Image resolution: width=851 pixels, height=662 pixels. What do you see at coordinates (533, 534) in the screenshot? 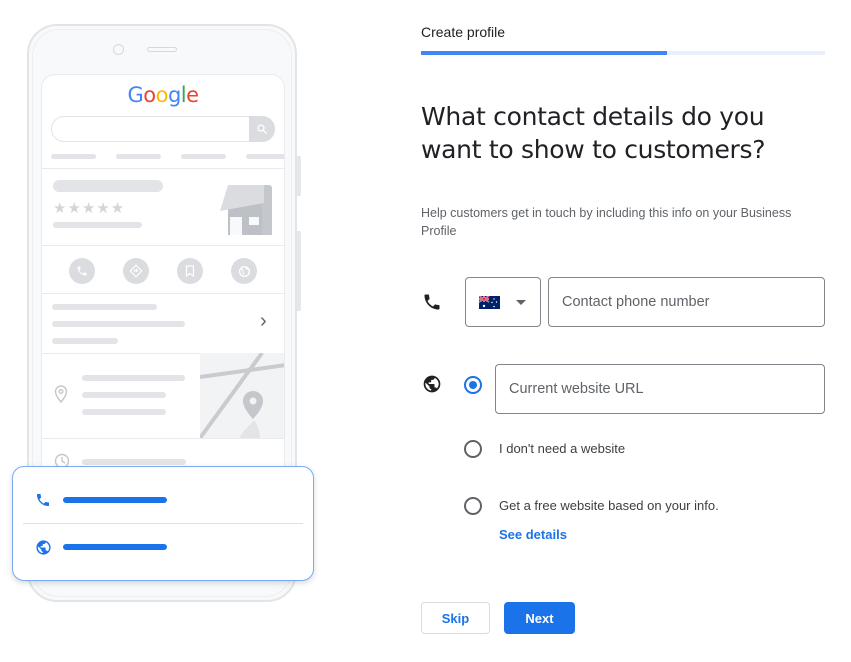
I see `see-details-link: See details` at bounding box center [533, 534].